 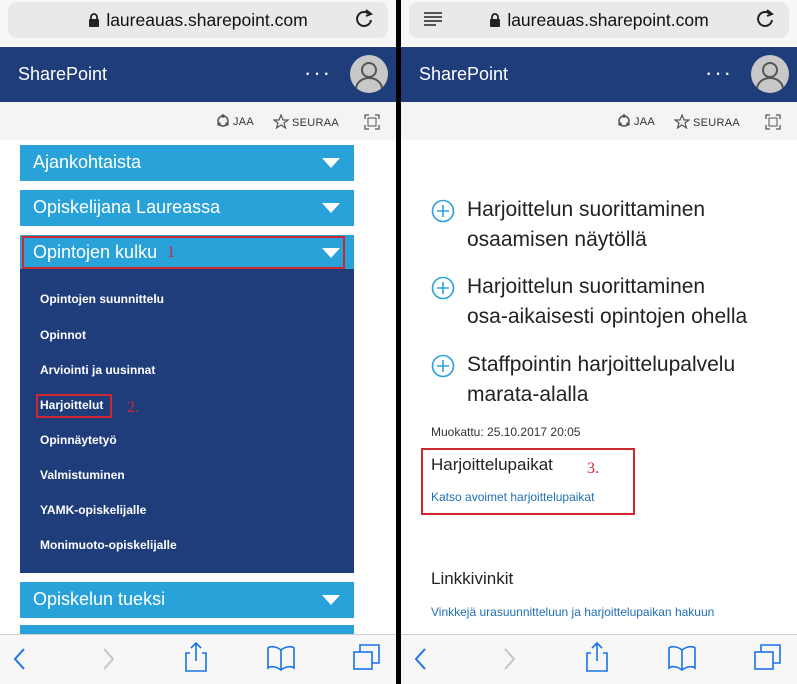 What do you see at coordinates (87, 162) in the screenshot?
I see `nav-item-label: Ajankohtaista` at bounding box center [87, 162].